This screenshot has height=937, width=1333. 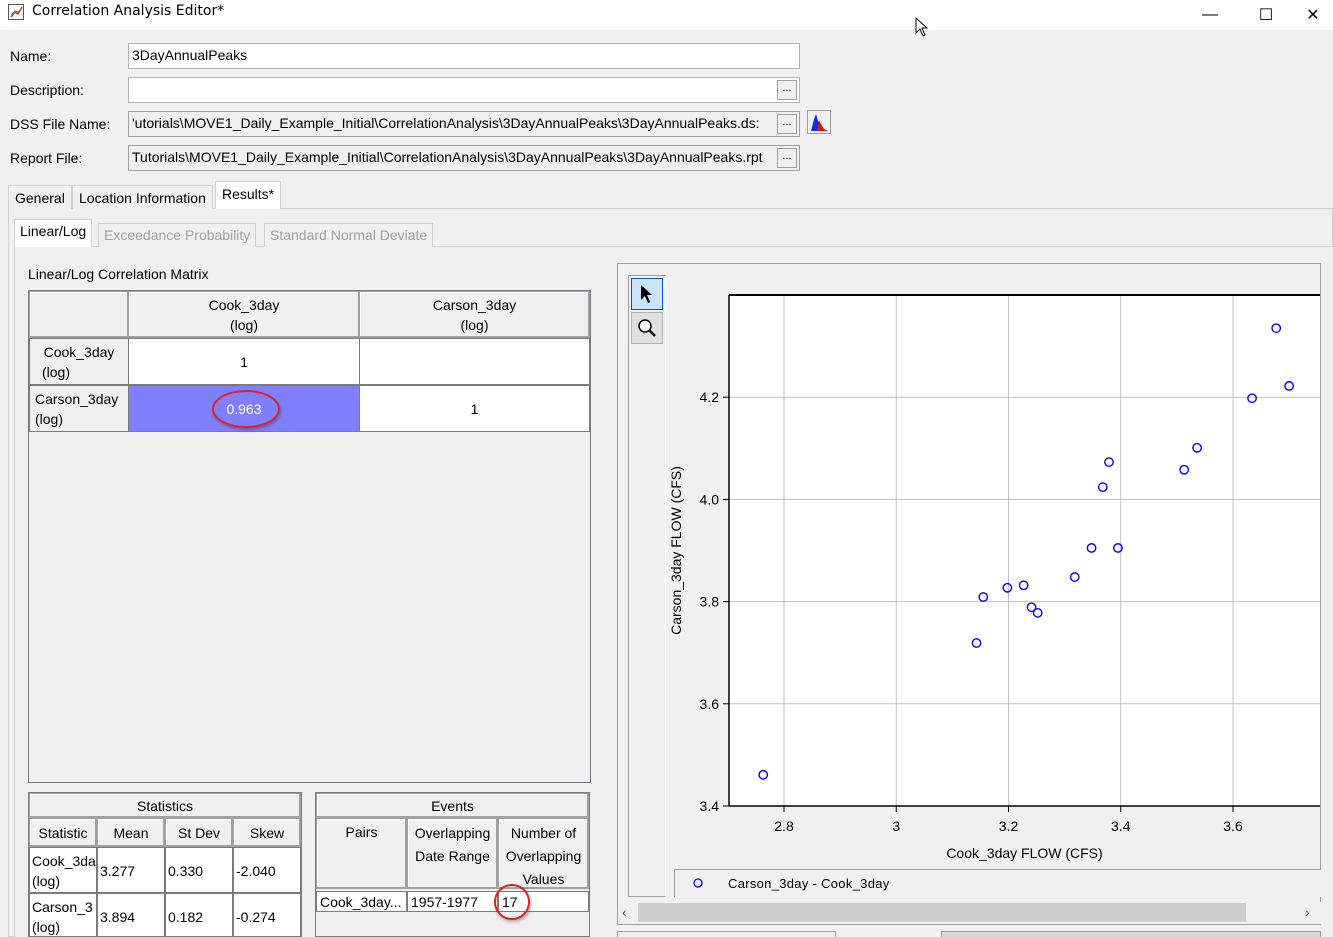 I want to click on events-range-cell: 1957-1977, so click(x=452, y=901).